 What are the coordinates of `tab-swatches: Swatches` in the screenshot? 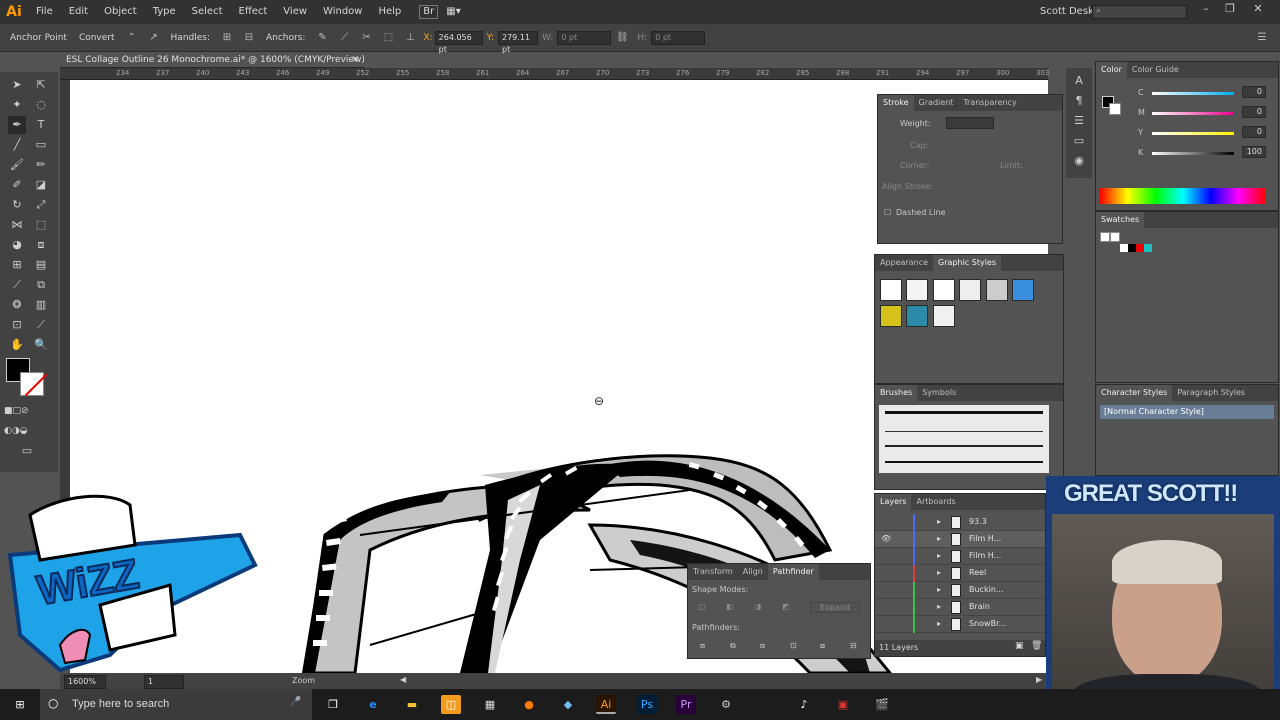 It's located at (1120, 220).